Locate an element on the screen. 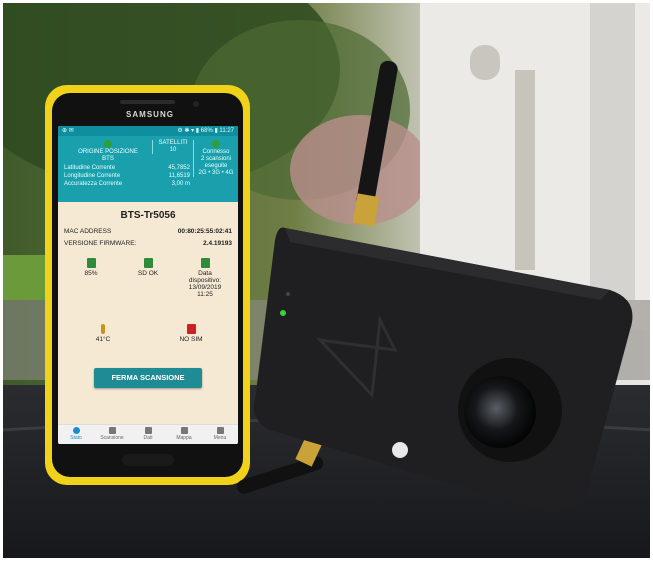 The height and width of the screenshot is (561, 653). accuracy-value: 3,00 m is located at coordinates (180, 184).